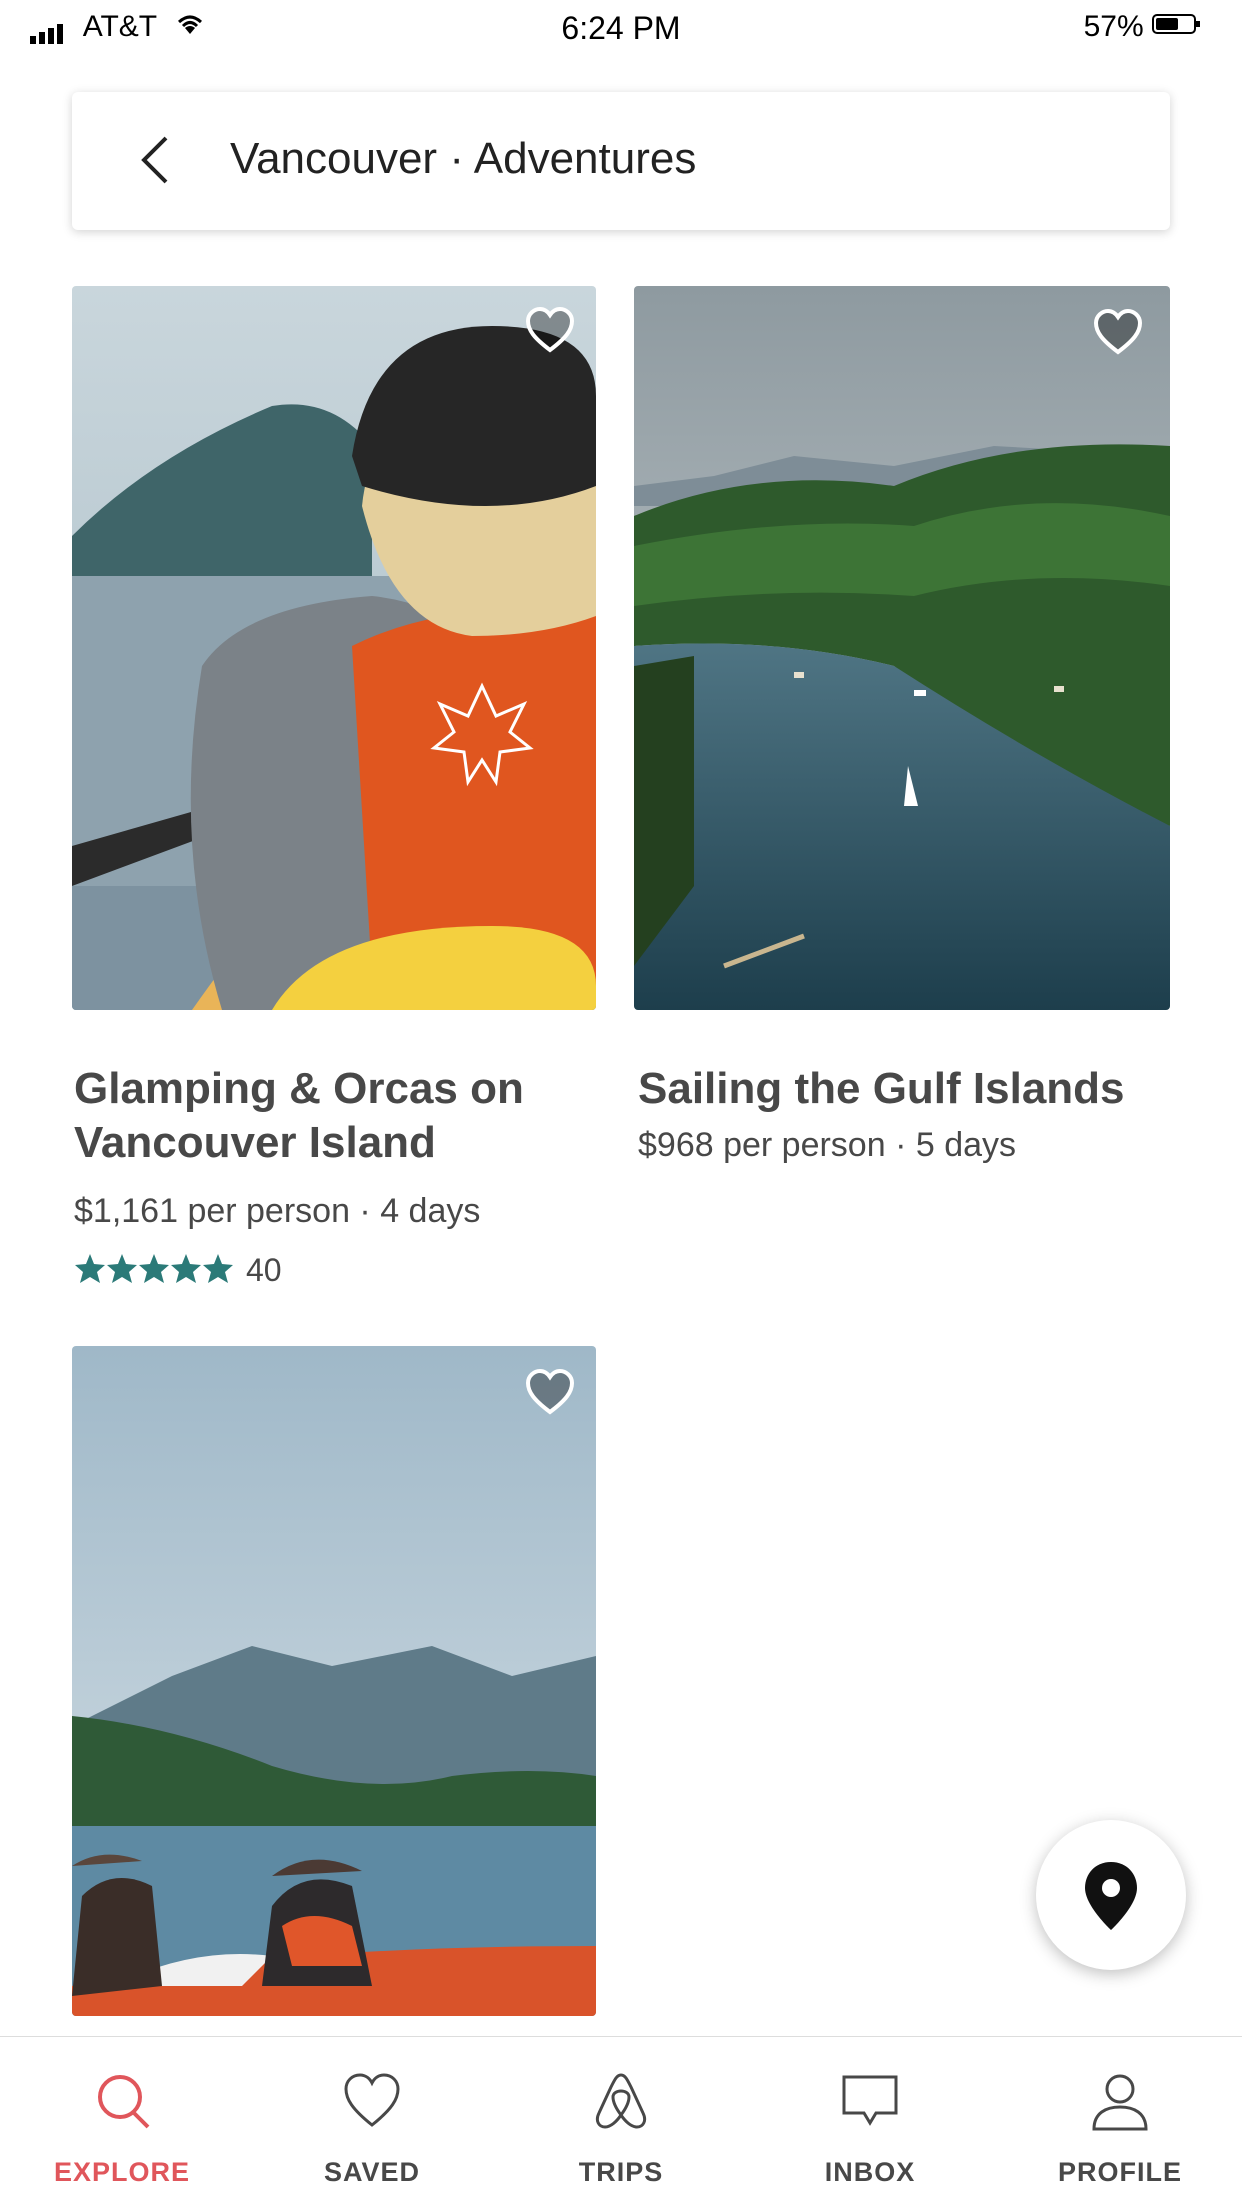 The image size is (1242, 2209). What do you see at coordinates (1119, 2172) in the screenshot?
I see `tab-label: PROFILE` at bounding box center [1119, 2172].